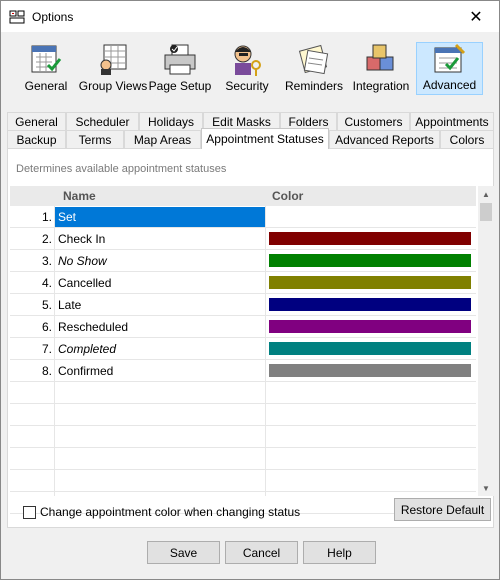 The width and height of the screenshot is (500, 580). What do you see at coordinates (29, 512) in the screenshot?
I see `change-color-checkbox` at bounding box center [29, 512].